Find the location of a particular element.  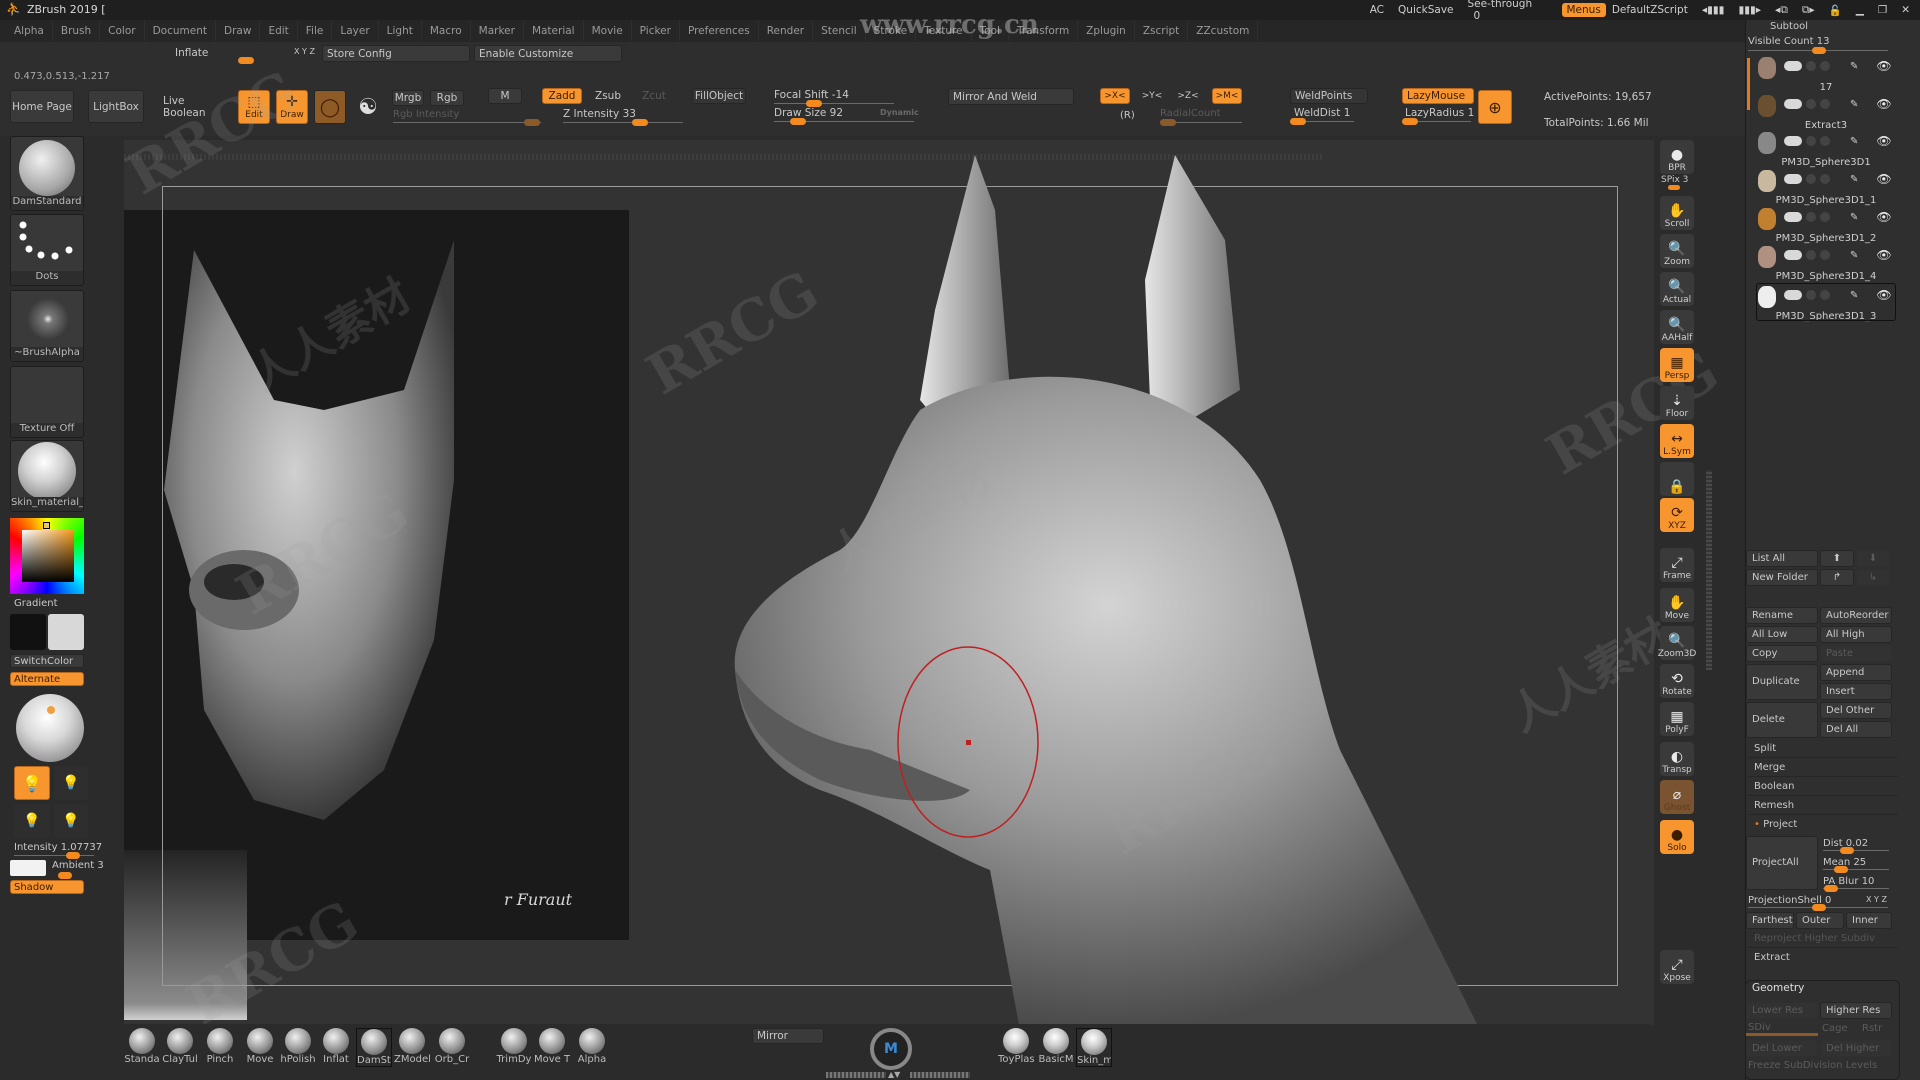

expand-ui-icon: ▮▮▮▸ is located at coordinates (1749, 10).